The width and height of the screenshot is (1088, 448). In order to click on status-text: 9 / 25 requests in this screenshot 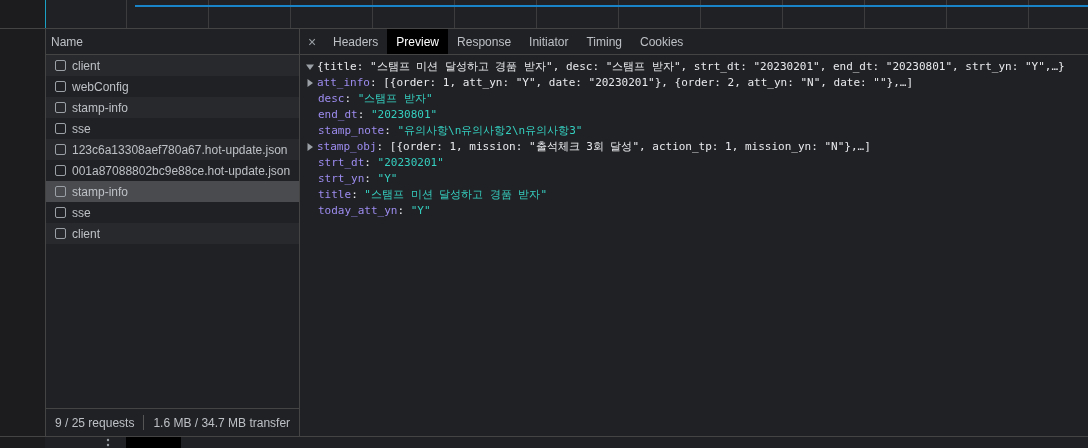, I will do `click(95, 422)`.